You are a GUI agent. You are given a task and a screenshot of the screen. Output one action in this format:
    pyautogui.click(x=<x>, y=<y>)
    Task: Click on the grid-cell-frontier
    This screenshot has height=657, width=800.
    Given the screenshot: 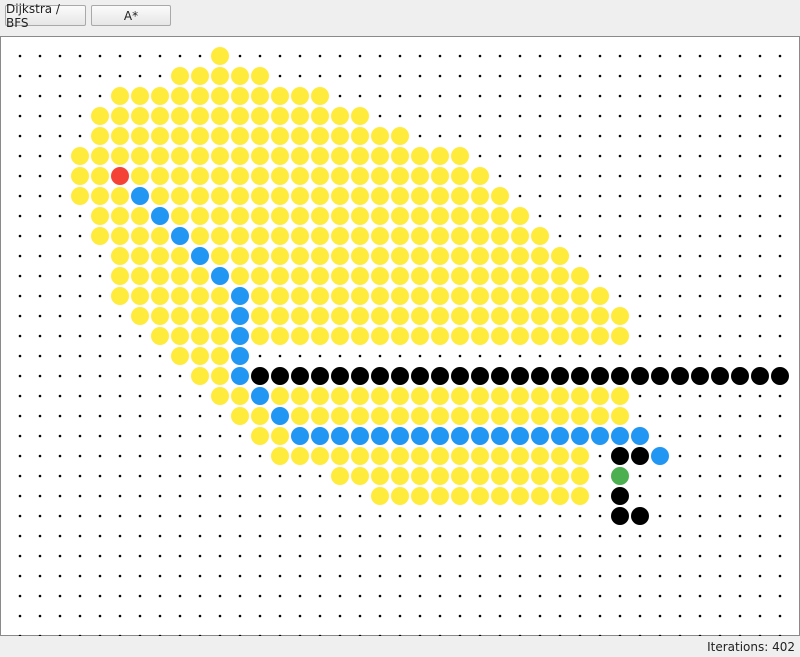 What is the action you would take?
    pyautogui.click(x=520, y=436)
    